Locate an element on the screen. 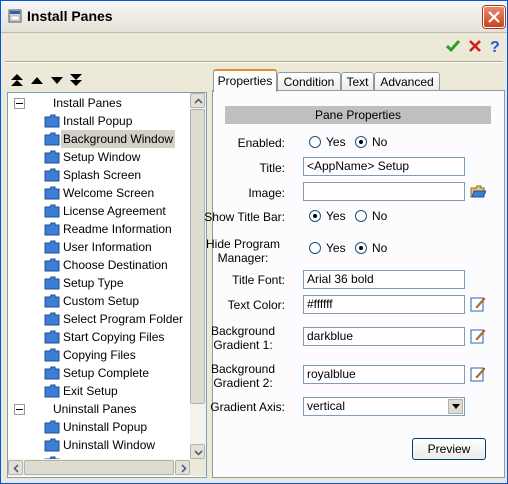 The height and width of the screenshot is (484, 508). tab-properties: Properties is located at coordinates (245, 80).